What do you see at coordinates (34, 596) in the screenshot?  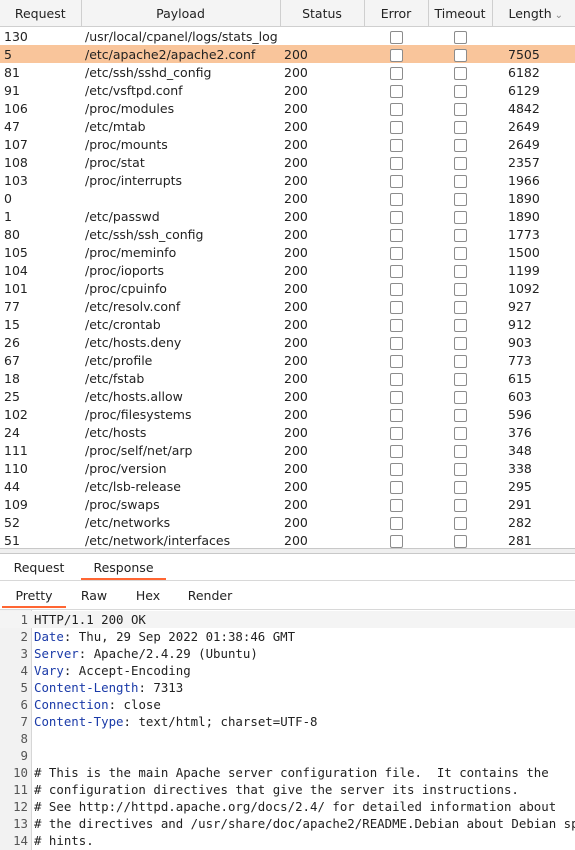 I see `tab-pretty: Pretty` at bounding box center [34, 596].